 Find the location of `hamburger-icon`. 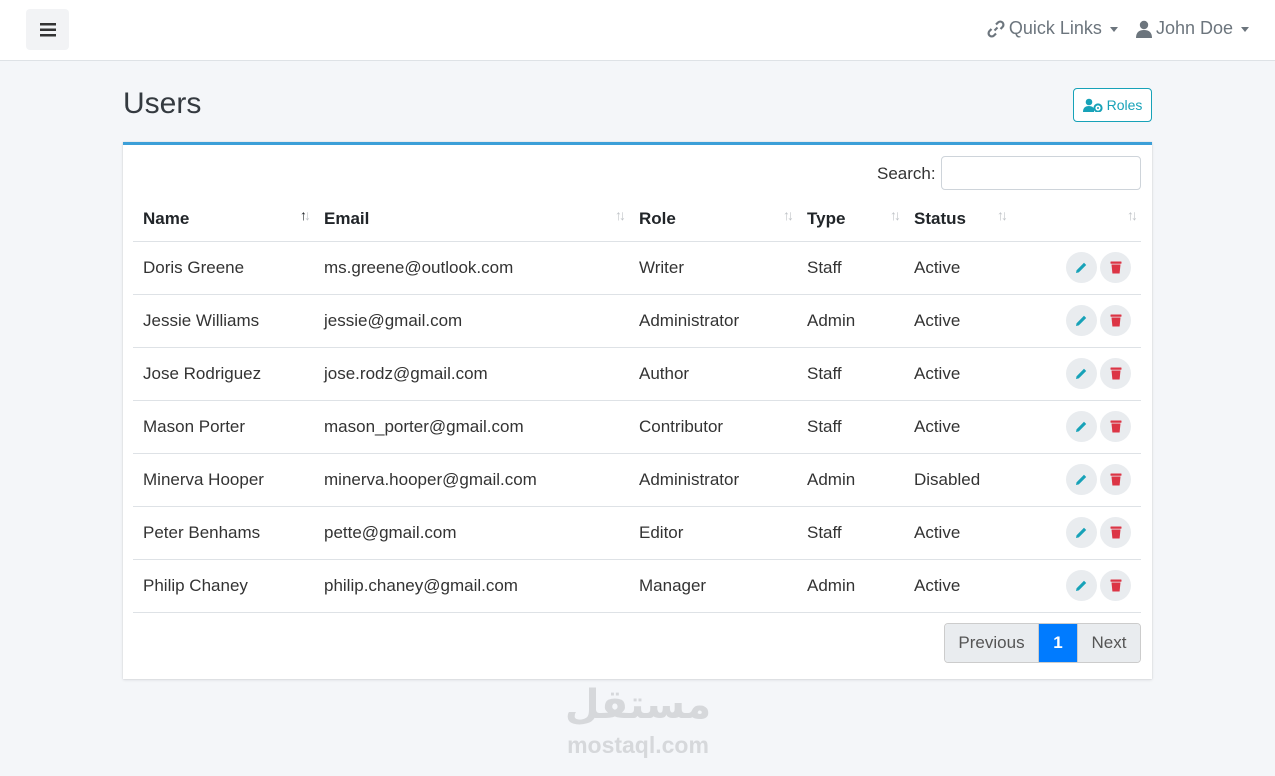

hamburger-icon is located at coordinates (47, 29).